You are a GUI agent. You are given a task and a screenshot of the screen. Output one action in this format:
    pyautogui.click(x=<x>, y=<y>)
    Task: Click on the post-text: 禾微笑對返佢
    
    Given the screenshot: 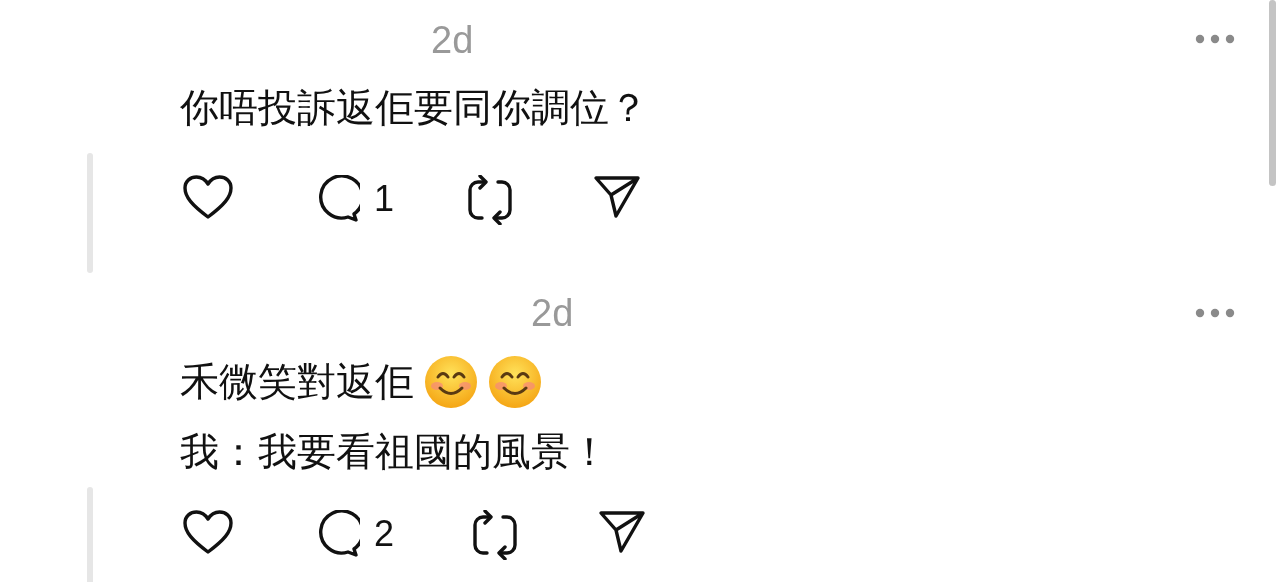 What is the action you would take?
    pyautogui.click(x=297, y=382)
    